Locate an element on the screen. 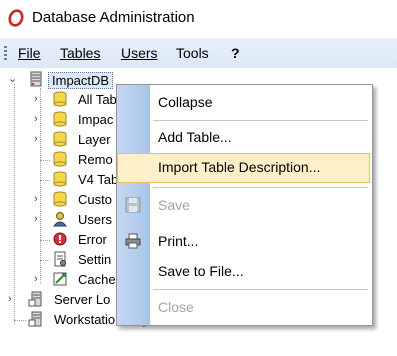 Image resolution: width=397 pixels, height=356 pixels. database-server-icon is located at coordinates (36, 79).